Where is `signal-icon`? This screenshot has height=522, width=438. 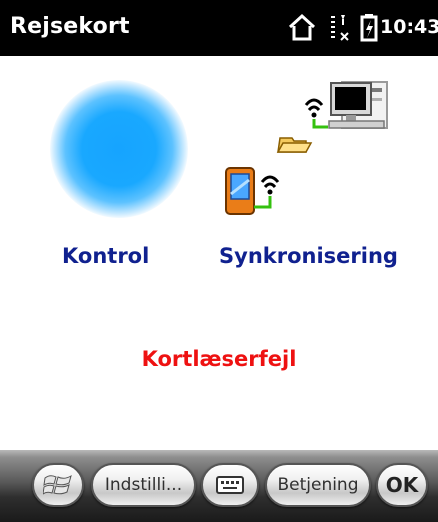
signal-icon is located at coordinates (341, 27).